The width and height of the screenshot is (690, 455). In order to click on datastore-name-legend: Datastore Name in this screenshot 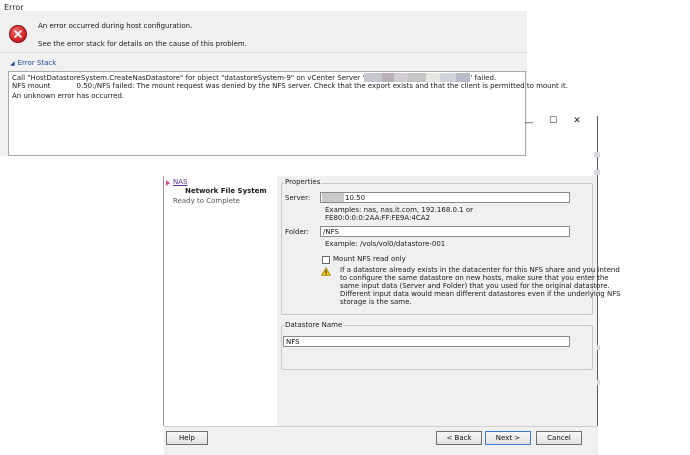, I will do `click(314, 325)`.